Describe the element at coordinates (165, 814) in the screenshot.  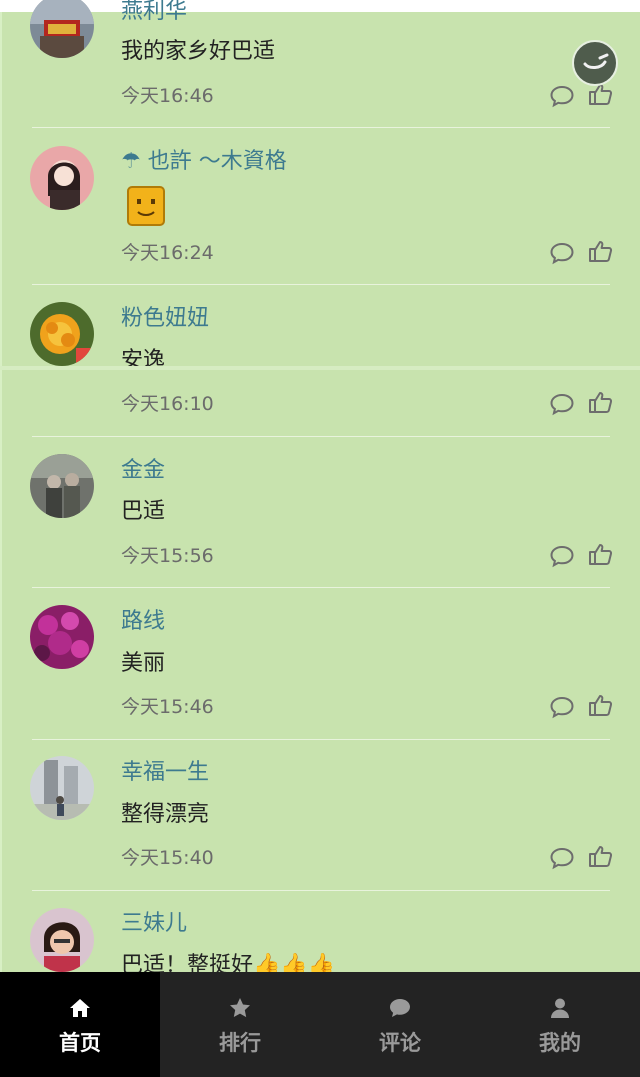
I see `comment-text: 整得漂亮` at that location.